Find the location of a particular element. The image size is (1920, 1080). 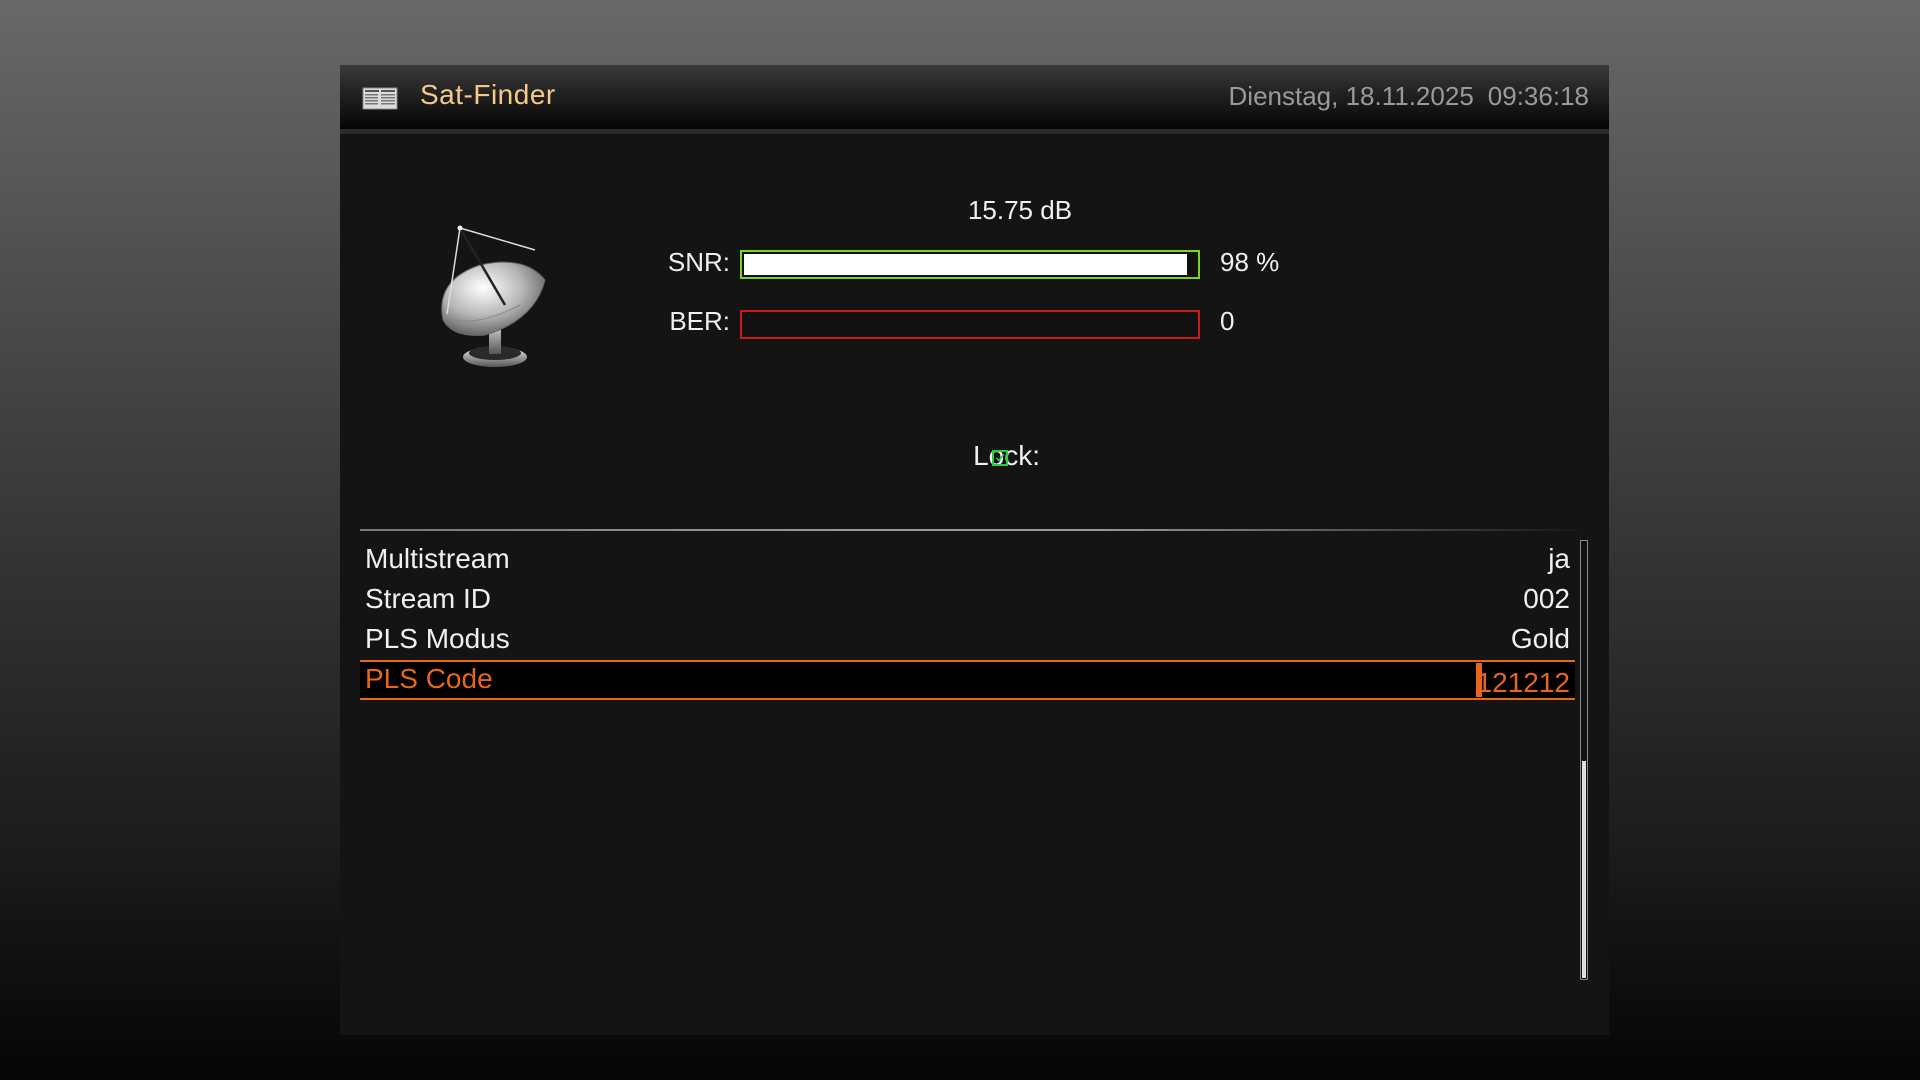

snr-bar-fill is located at coordinates (965, 264).